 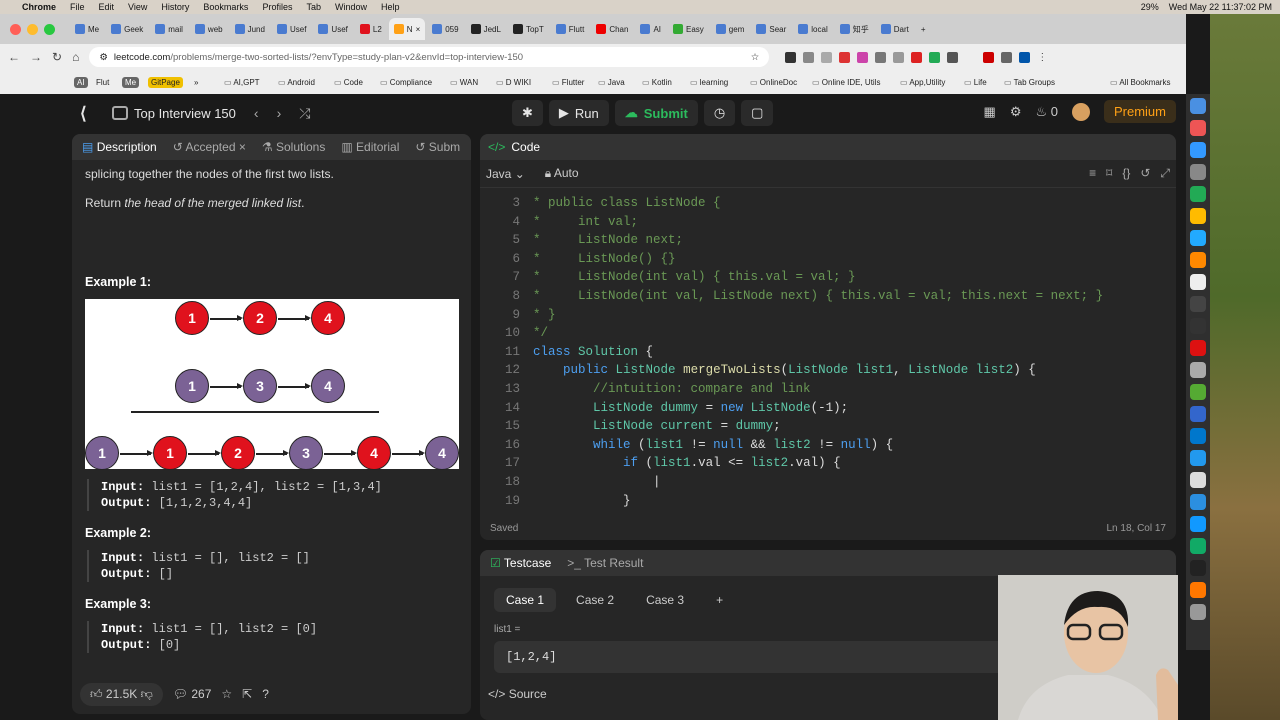 I want to click on code-line: ListNode dummy = new ListNode(-1);, so click(x=690, y=408).